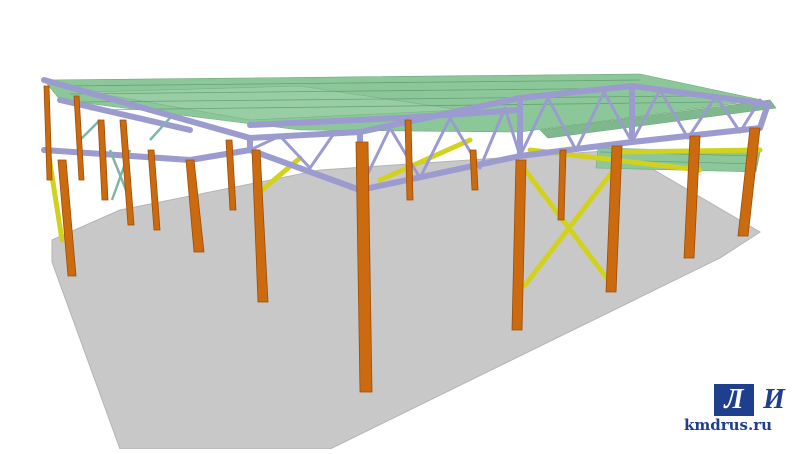 The width and height of the screenshot is (800, 454). I want to click on brand-logo: Л И kmdrus.ru, so click(740, 415).